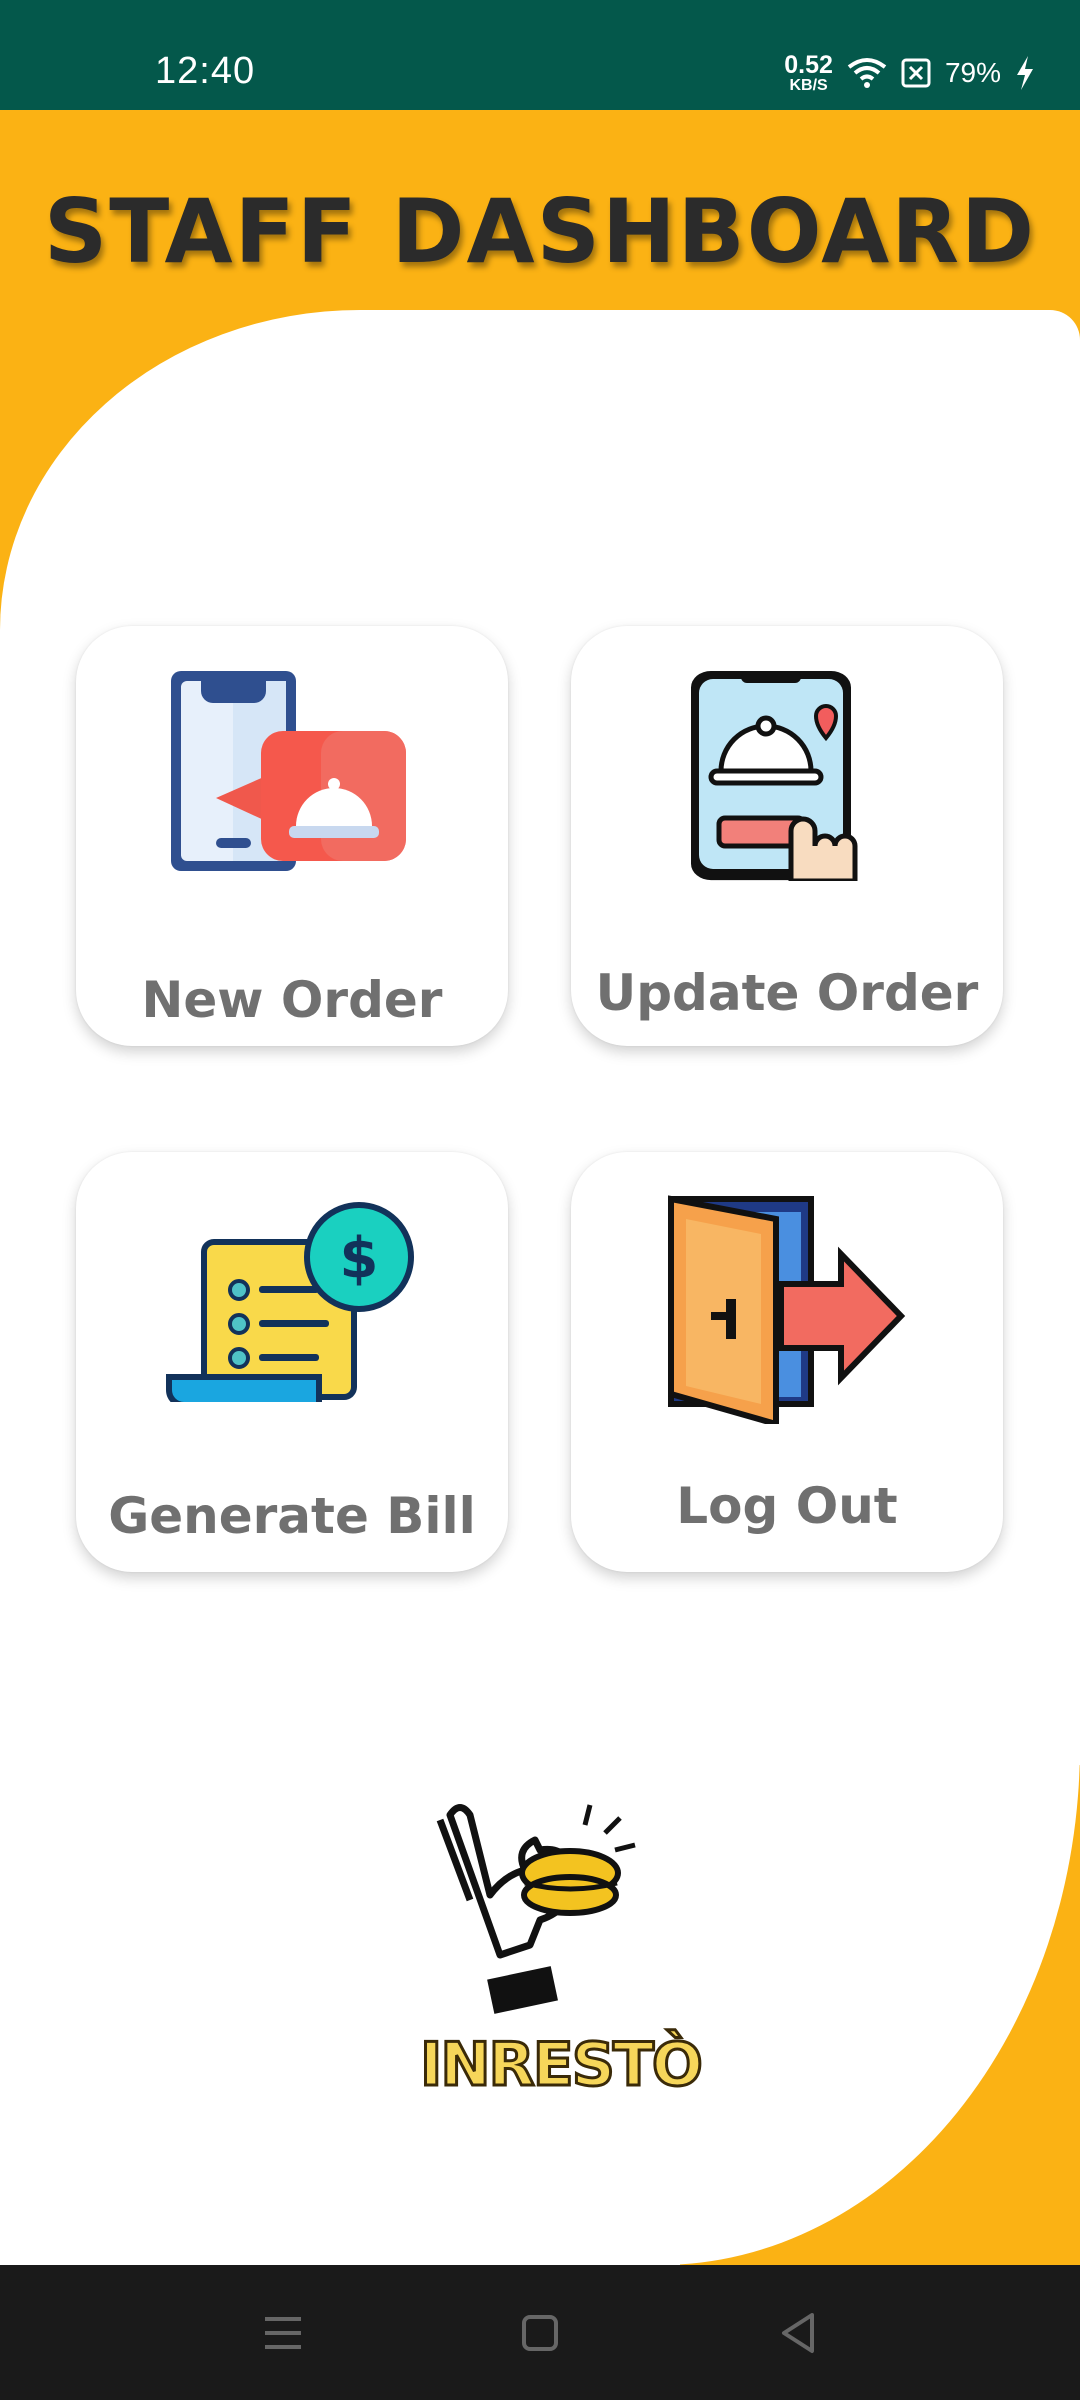 This screenshot has height=2400, width=1080. I want to click on wifi-icon, so click(867, 73).